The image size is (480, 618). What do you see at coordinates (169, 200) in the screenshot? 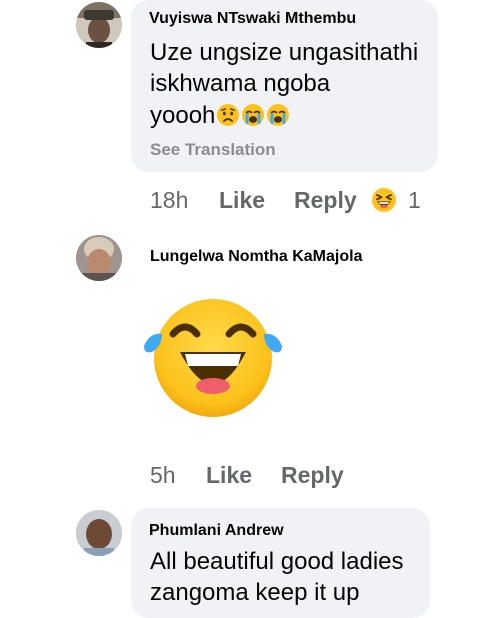
I see `comment-timestamp: 18h` at bounding box center [169, 200].